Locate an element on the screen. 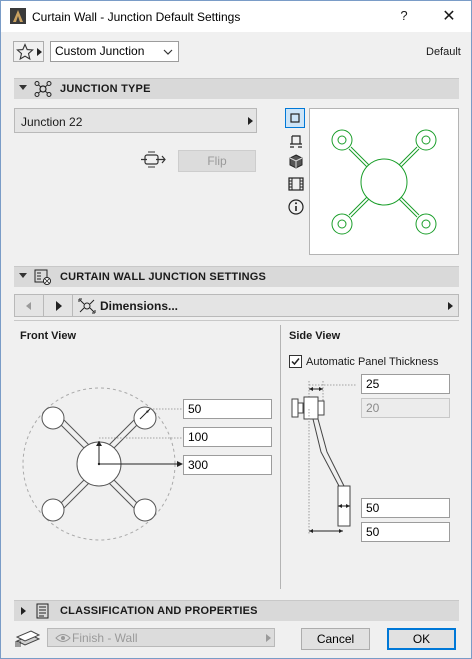  auto-thickness-label: Automatic Panel Thickness is located at coordinates (372, 362).